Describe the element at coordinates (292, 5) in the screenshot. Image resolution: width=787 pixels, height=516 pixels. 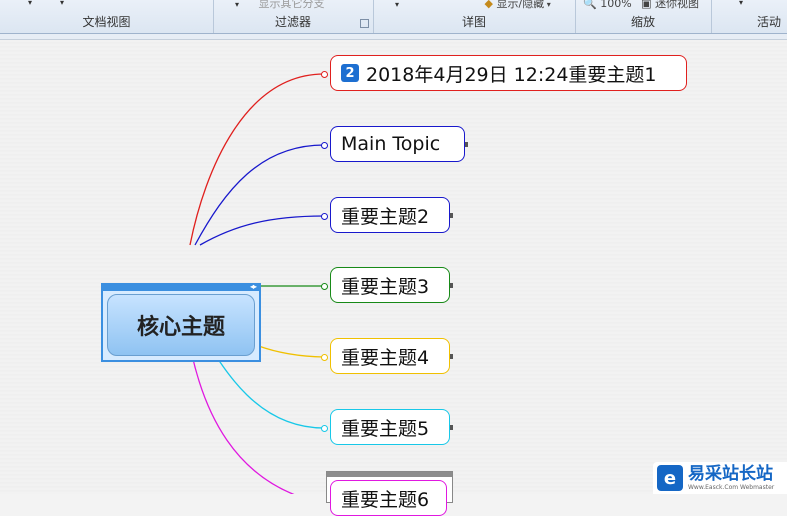
I see `show-other-branches-button: 显示其它分支` at that location.